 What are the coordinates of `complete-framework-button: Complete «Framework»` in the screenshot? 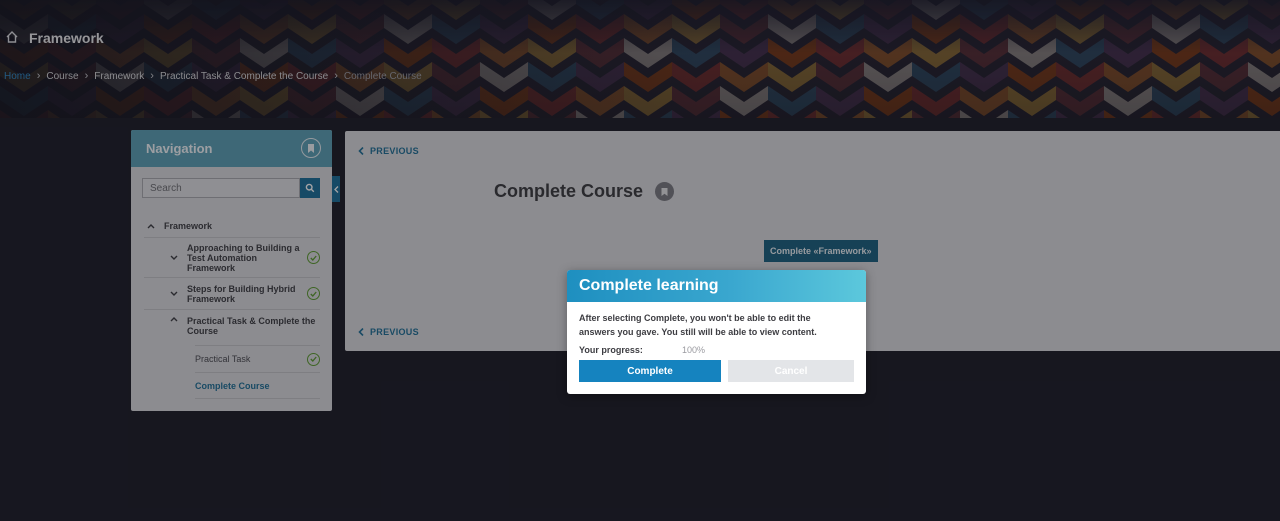 It's located at (821, 251).